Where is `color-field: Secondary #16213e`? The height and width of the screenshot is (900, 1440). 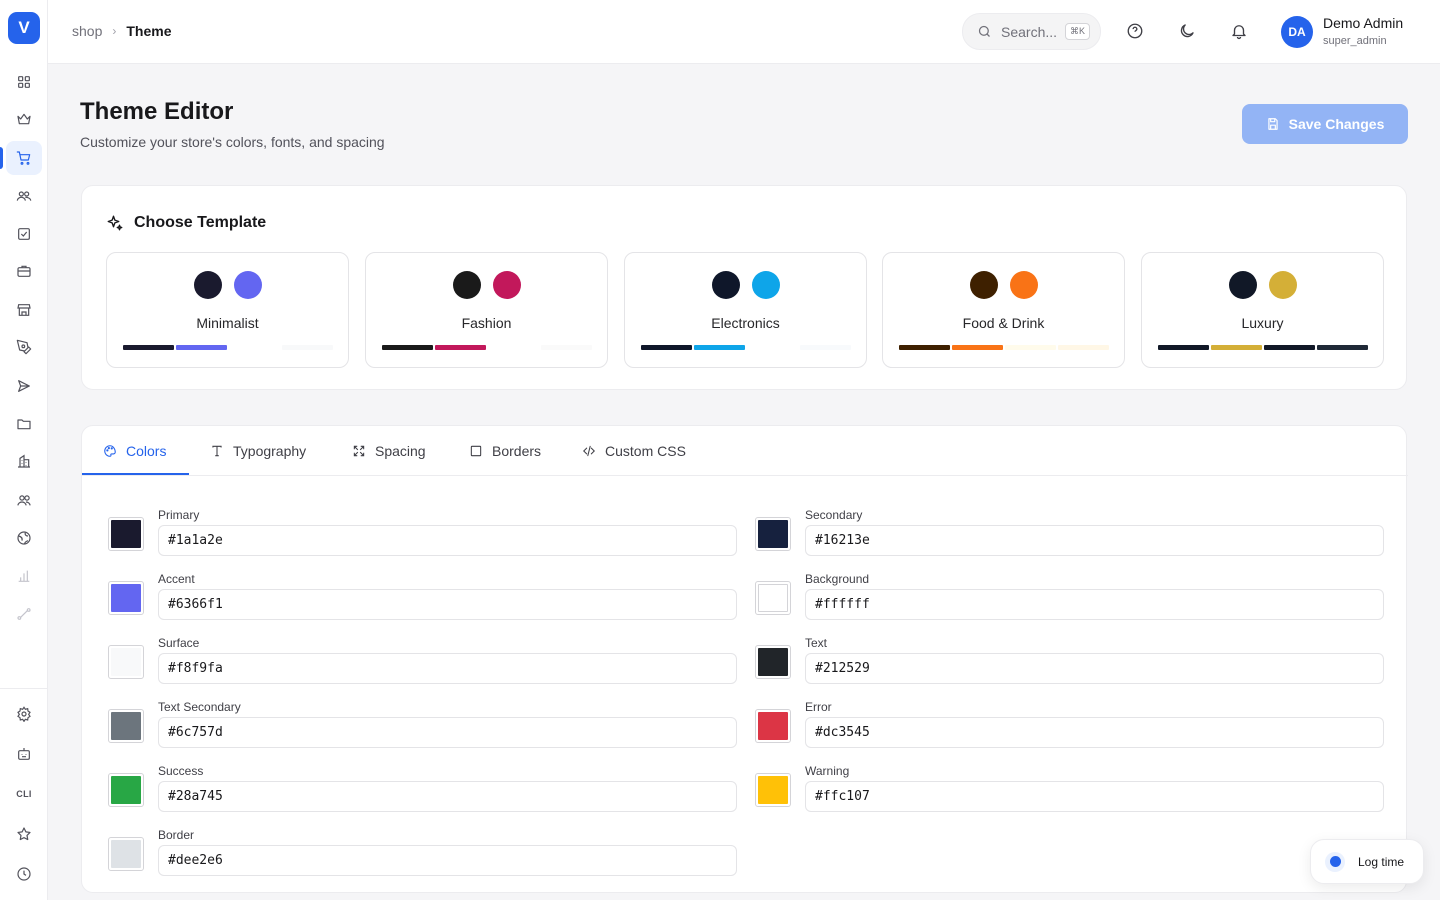
color-field: Secondary #16213e is located at coordinates (1056, 538).